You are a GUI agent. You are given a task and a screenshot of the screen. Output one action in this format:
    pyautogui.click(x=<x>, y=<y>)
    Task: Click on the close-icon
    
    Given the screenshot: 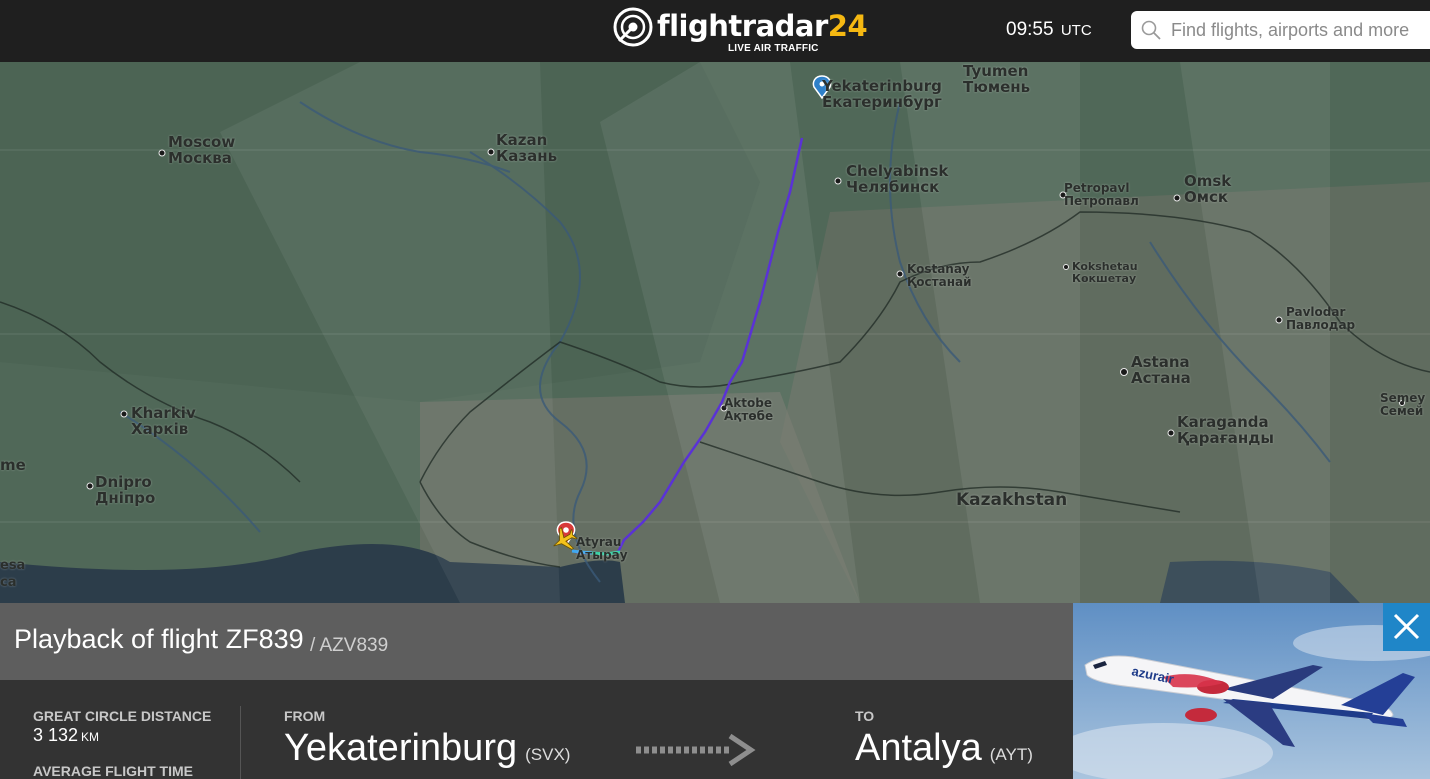 What is the action you would take?
    pyautogui.click(x=1406, y=626)
    